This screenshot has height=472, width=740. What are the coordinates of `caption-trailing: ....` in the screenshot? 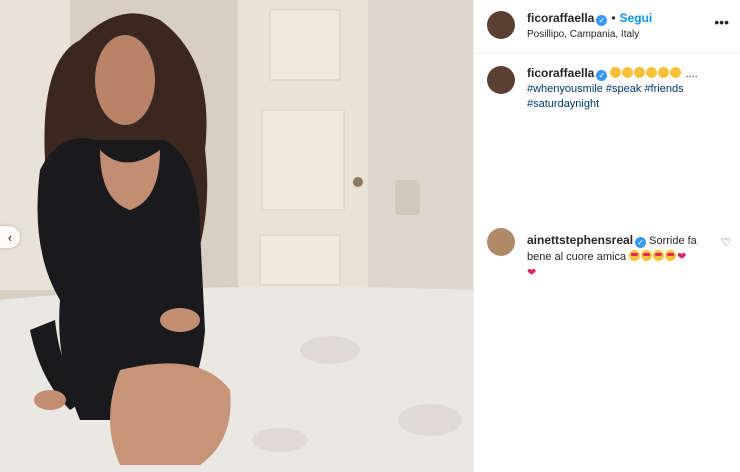 It's located at (691, 74).